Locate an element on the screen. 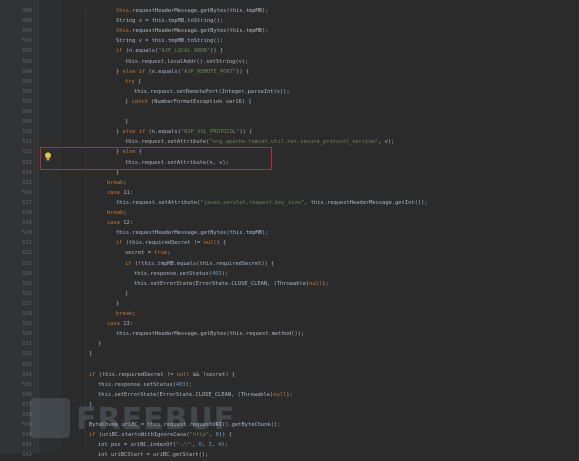 The height and width of the screenshot is (461, 579). line-number: 542 is located at coordinates (27, 455).